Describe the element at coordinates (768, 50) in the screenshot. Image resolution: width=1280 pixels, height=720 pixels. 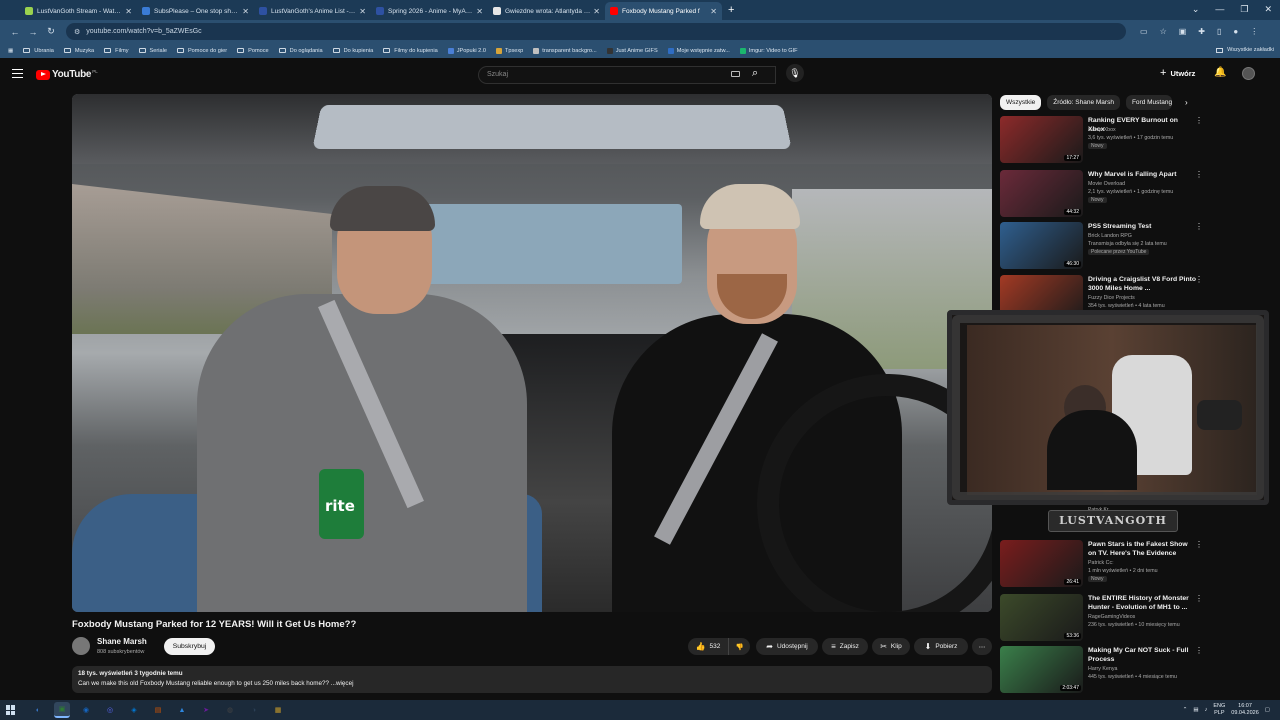
I see `bookmark-item: Imgur: Video to GIF` at that location.